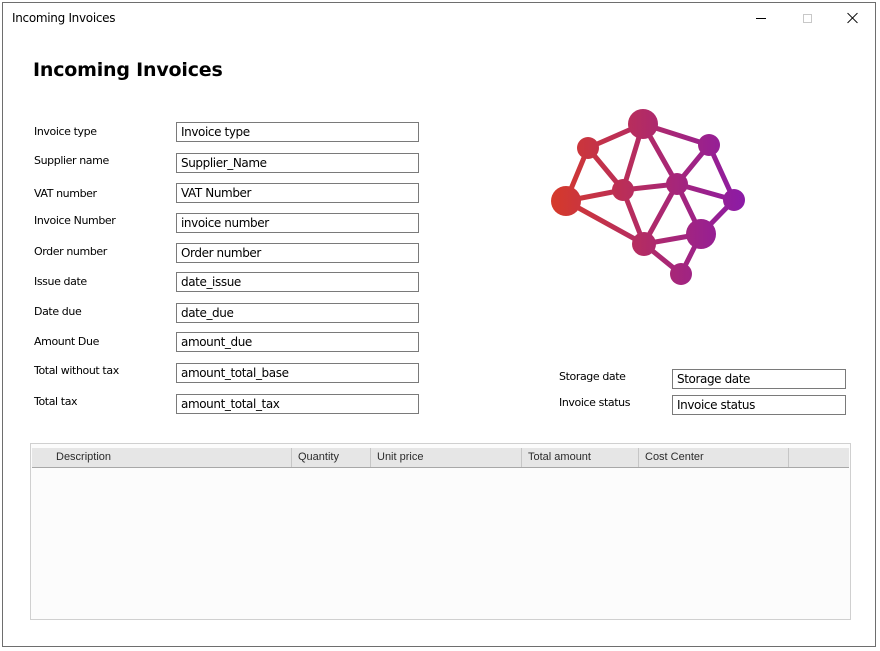 Image resolution: width=880 pixels, height=651 pixels. I want to click on window-title: Incoming Invoices, so click(64, 18).